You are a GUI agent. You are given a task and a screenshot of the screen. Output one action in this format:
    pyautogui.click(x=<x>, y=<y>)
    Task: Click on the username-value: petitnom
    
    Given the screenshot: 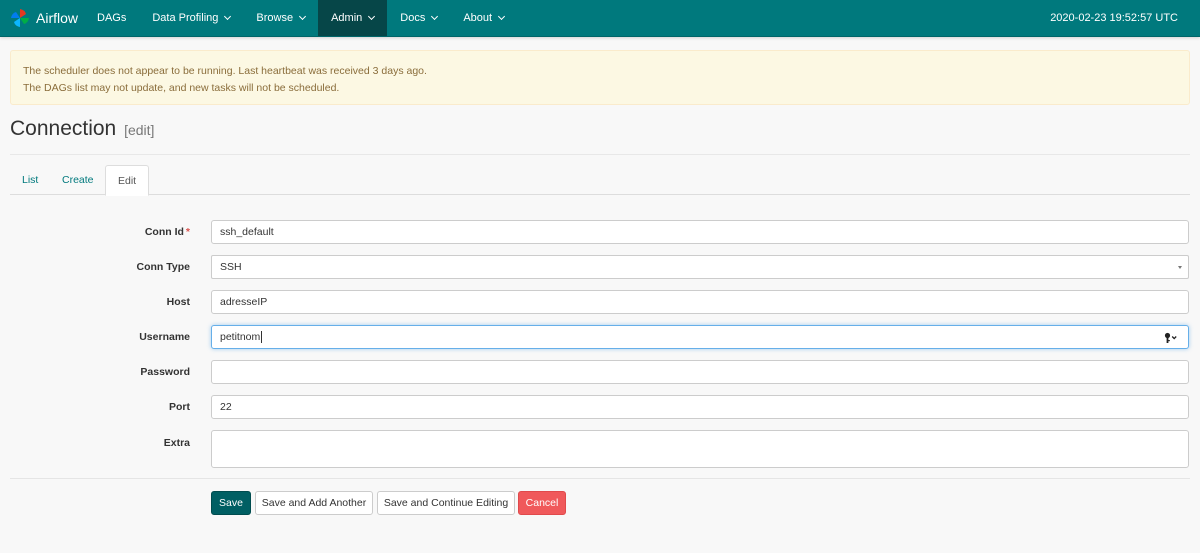 What is the action you would take?
    pyautogui.click(x=240, y=337)
    